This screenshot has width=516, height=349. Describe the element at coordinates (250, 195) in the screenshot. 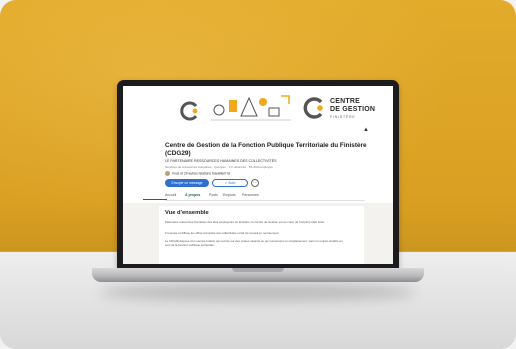

I see `tab-personnes: Personnes` at that location.